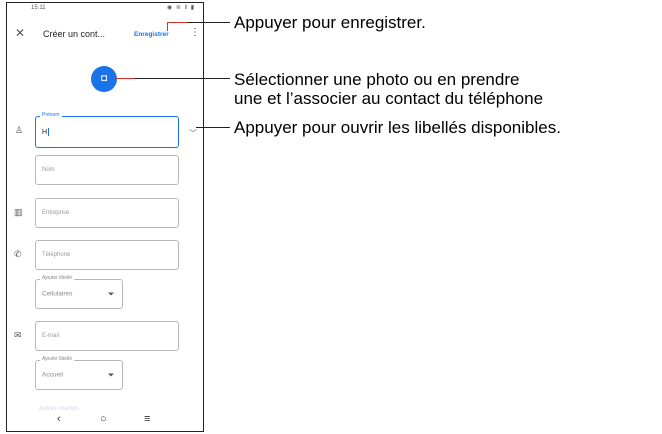  I want to click on app-bar: ✕ Créer un cont... Enregistrer ⋮, so click(105, 34).